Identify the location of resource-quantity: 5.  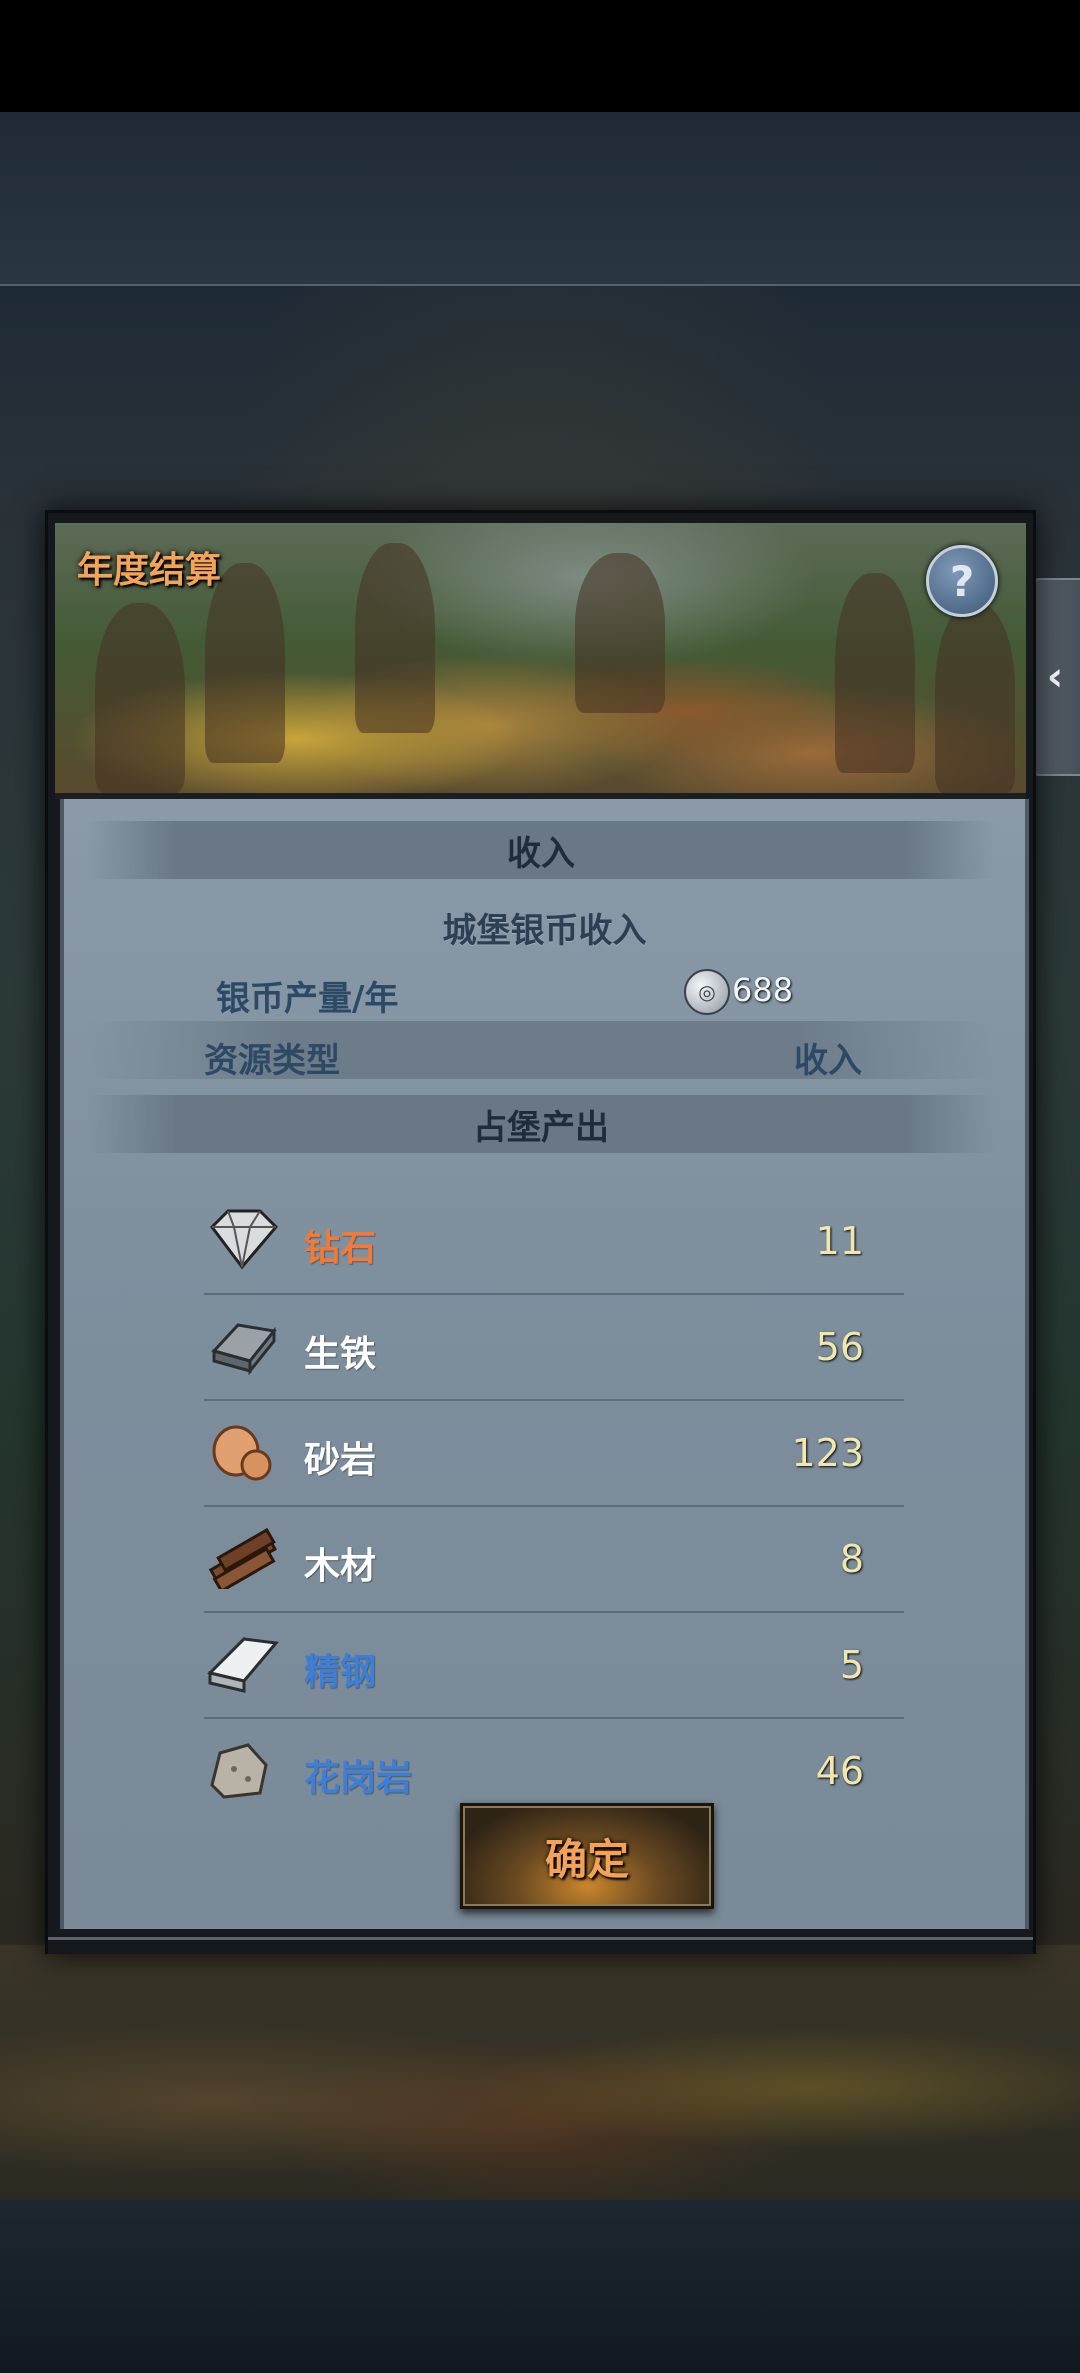
(851, 1665).